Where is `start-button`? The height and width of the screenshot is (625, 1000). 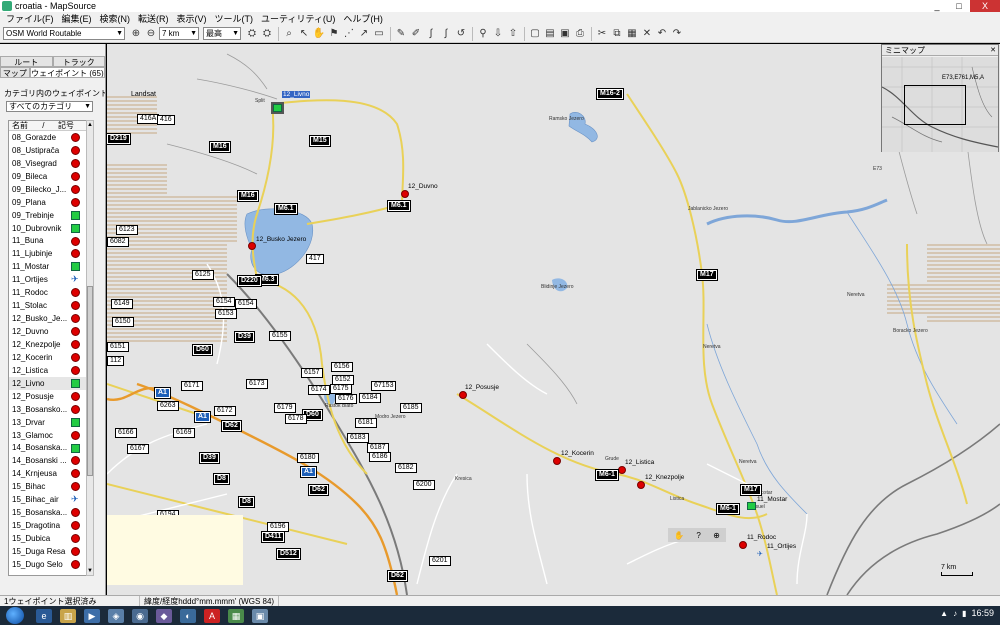 start-button is located at coordinates (15, 615).